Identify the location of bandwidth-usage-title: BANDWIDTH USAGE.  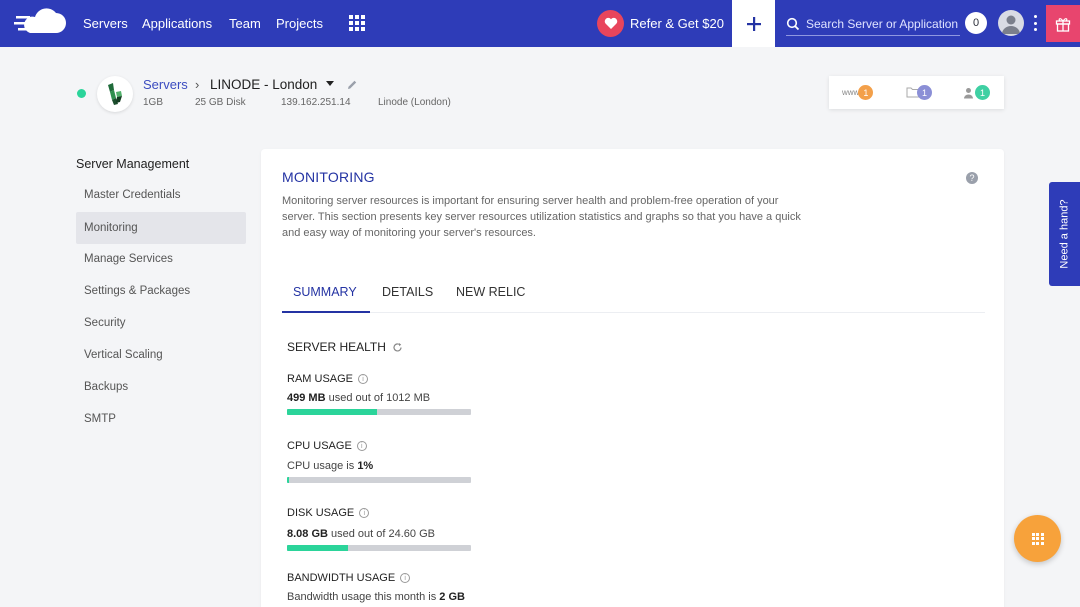
(341, 578).